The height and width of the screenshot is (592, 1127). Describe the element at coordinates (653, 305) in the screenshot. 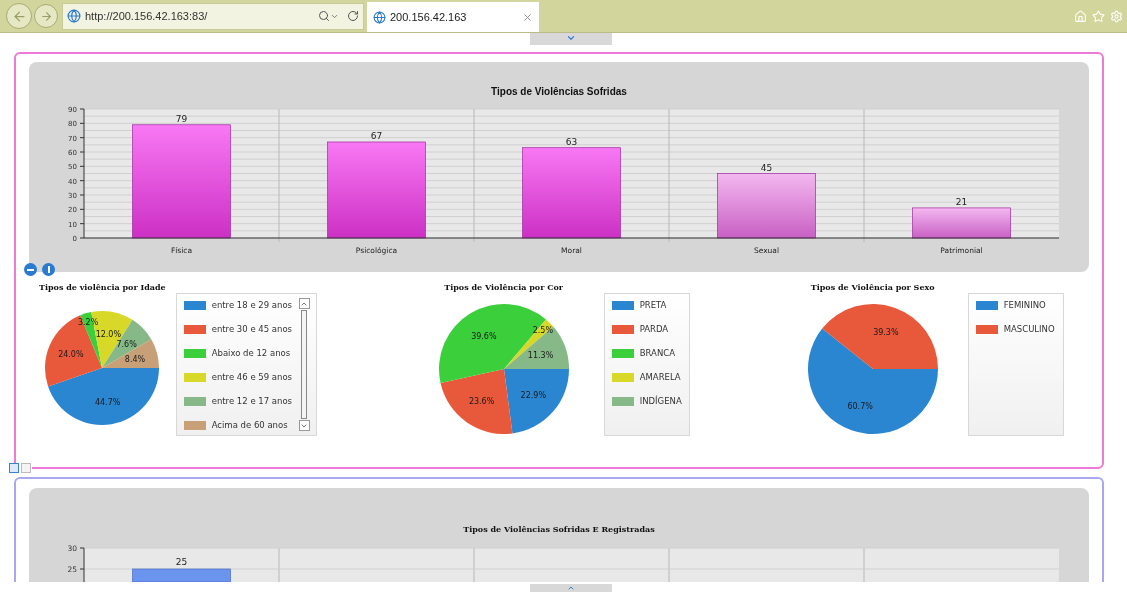

I see `legend-label: PRETA` at that location.